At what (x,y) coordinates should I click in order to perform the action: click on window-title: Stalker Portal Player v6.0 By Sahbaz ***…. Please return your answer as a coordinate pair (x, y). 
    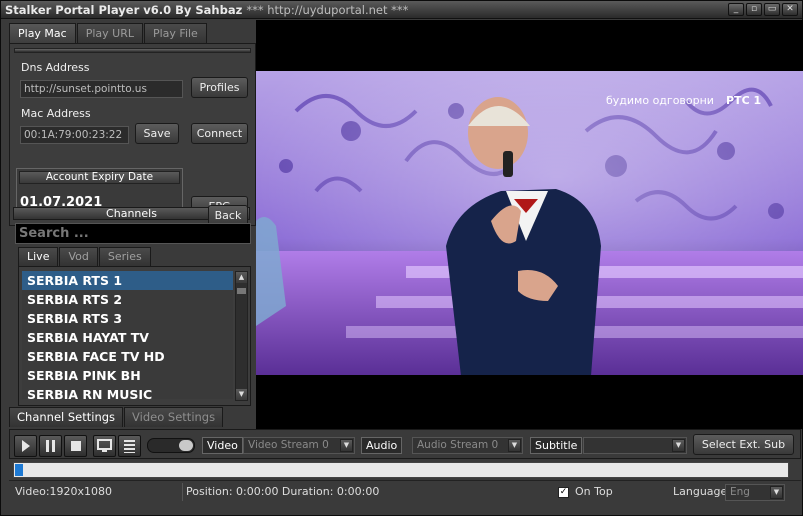
    Looking at the image, I should click on (206, 10).